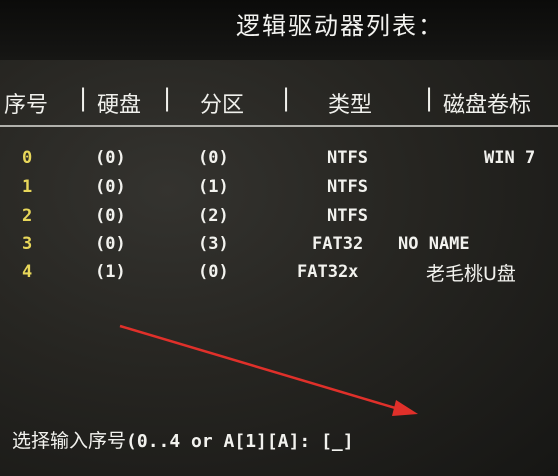 This screenshot has width=558, height=476. Describe the element at coordinates (261, 368) in the screenshot. I see `arrow-shaft` at that location.